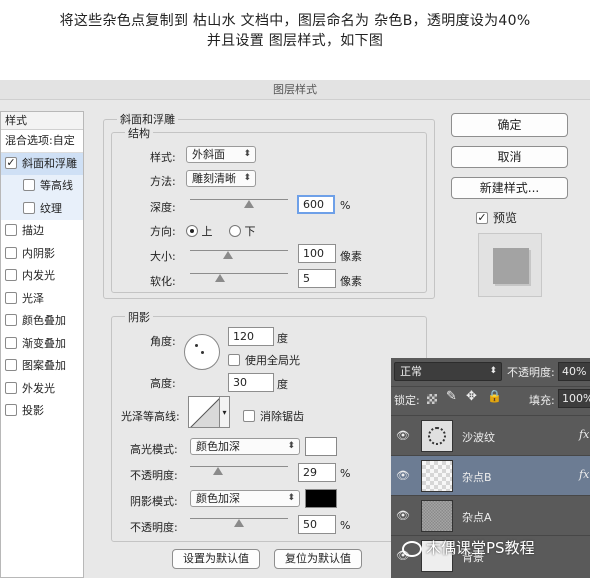  What do you see at coordinates (317, 472) in the screenshot?
I see `highlight-opacity-input: 29` at bounding box center [317, 472].